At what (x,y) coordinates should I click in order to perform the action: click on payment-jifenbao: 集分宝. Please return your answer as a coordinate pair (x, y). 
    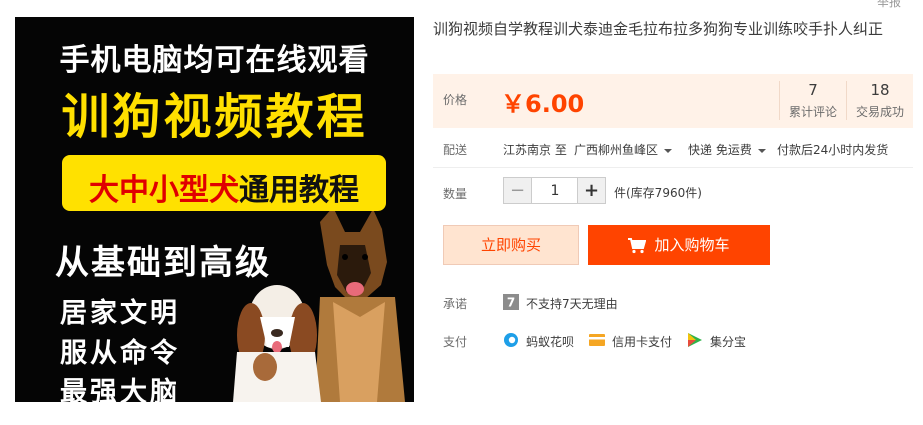
    Looking at the image, I should click on (728, 341).